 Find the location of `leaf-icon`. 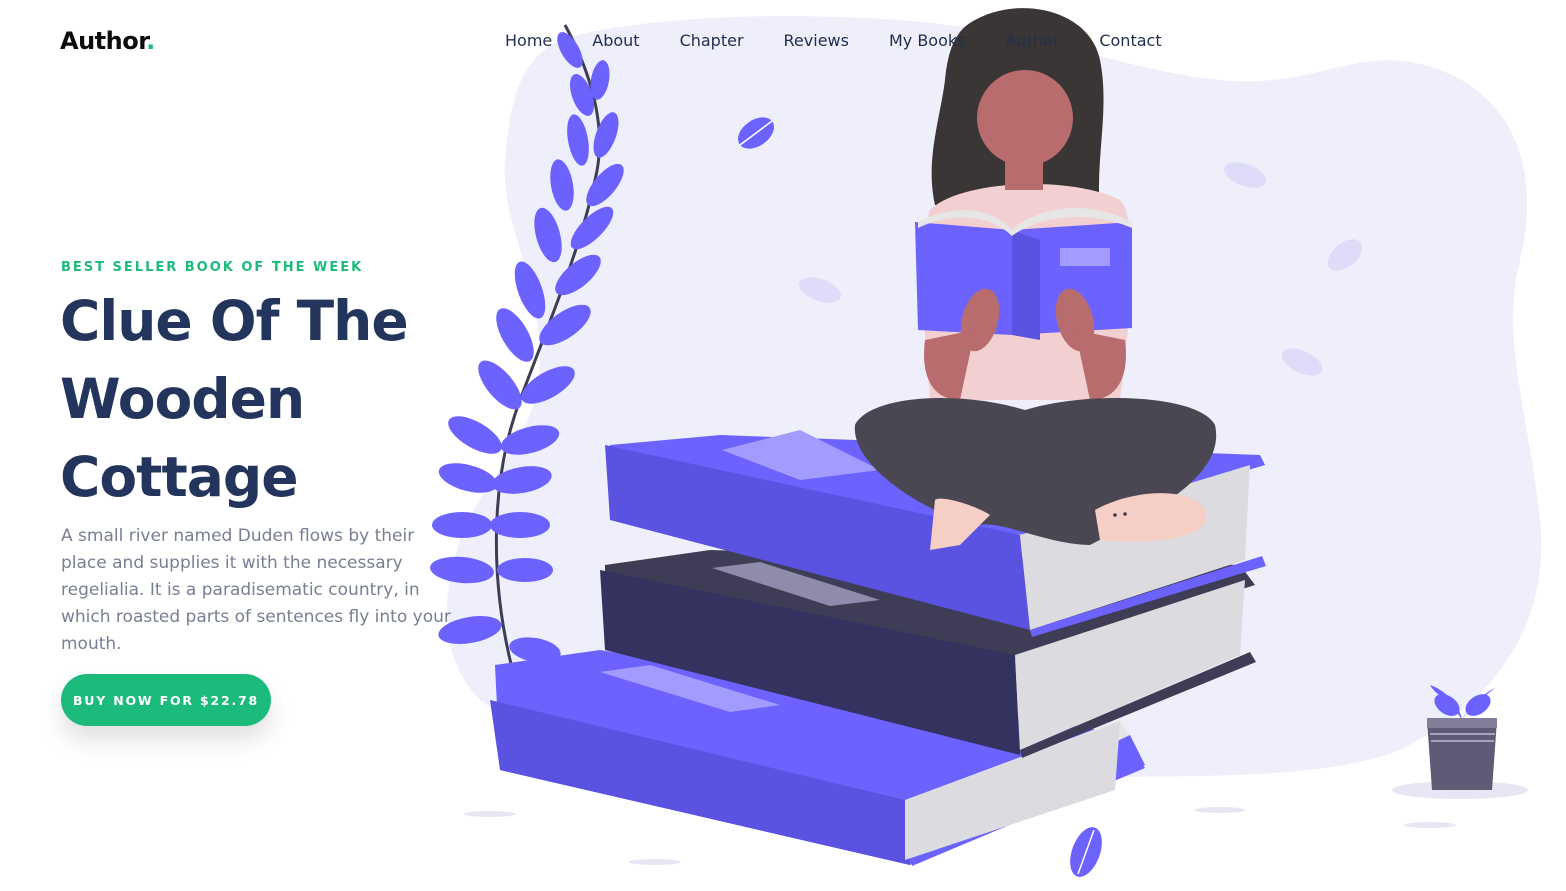

leaf-icon is located at coordinates (1086, 852).